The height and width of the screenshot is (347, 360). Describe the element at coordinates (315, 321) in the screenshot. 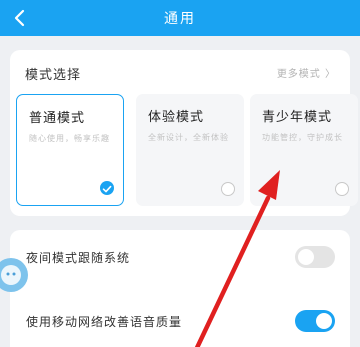

I see `mobile-network-toggle` at that location.